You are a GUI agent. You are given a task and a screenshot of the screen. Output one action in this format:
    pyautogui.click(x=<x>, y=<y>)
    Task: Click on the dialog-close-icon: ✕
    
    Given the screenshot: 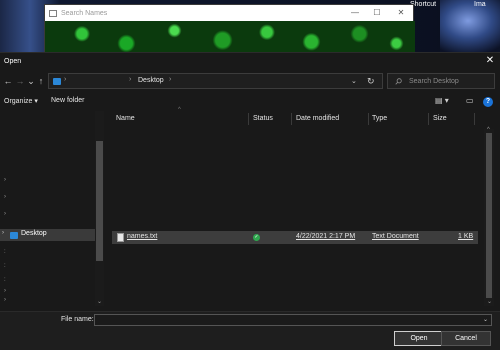 What is the action you would take?
    pyautogui.click(x=490, y=61)
    